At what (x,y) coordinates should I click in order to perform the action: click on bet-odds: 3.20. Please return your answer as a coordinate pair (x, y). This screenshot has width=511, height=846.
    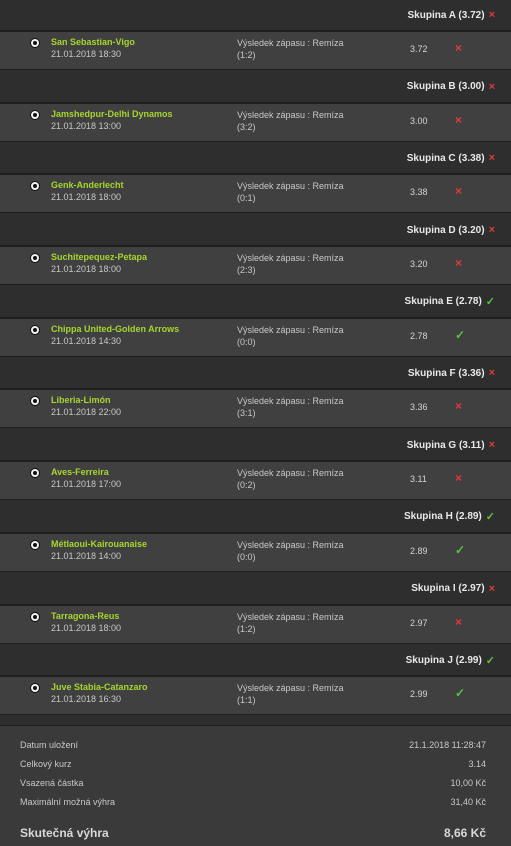
    Looking at the image, I should click on (419, 264).